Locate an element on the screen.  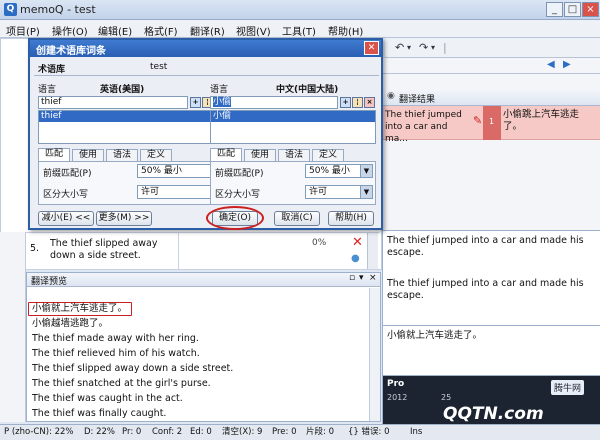
target-tab-usage: 使用 is located at coordinates (260, 155).